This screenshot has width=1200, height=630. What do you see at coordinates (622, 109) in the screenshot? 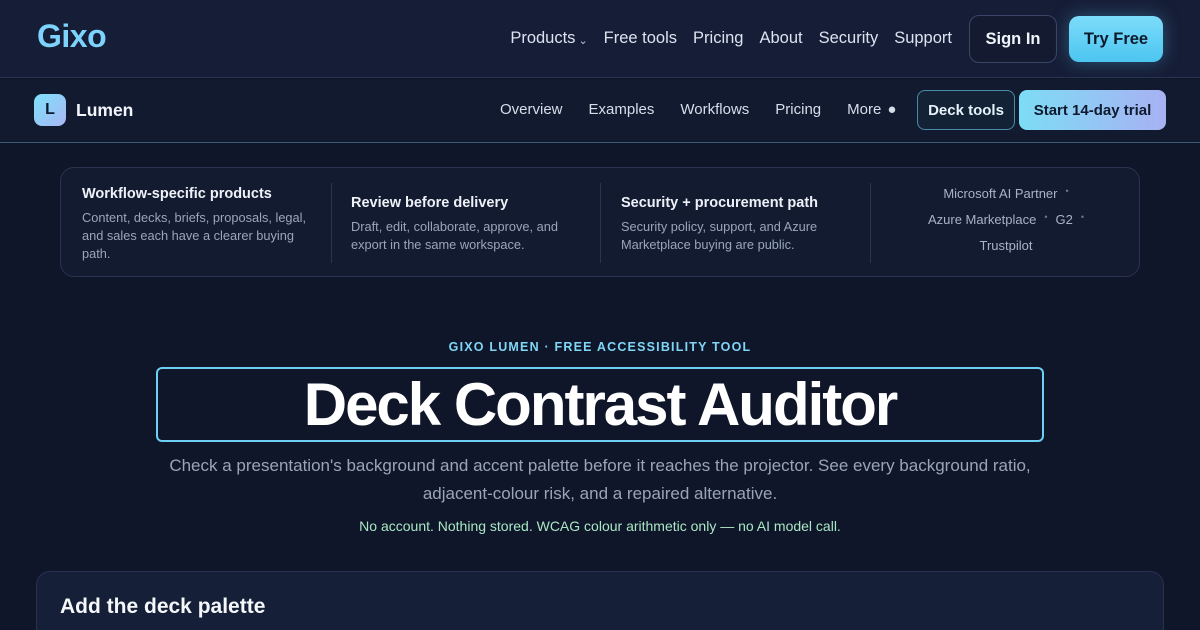
I see `subnav-examples: Examples` at bounding box center [622, 109].